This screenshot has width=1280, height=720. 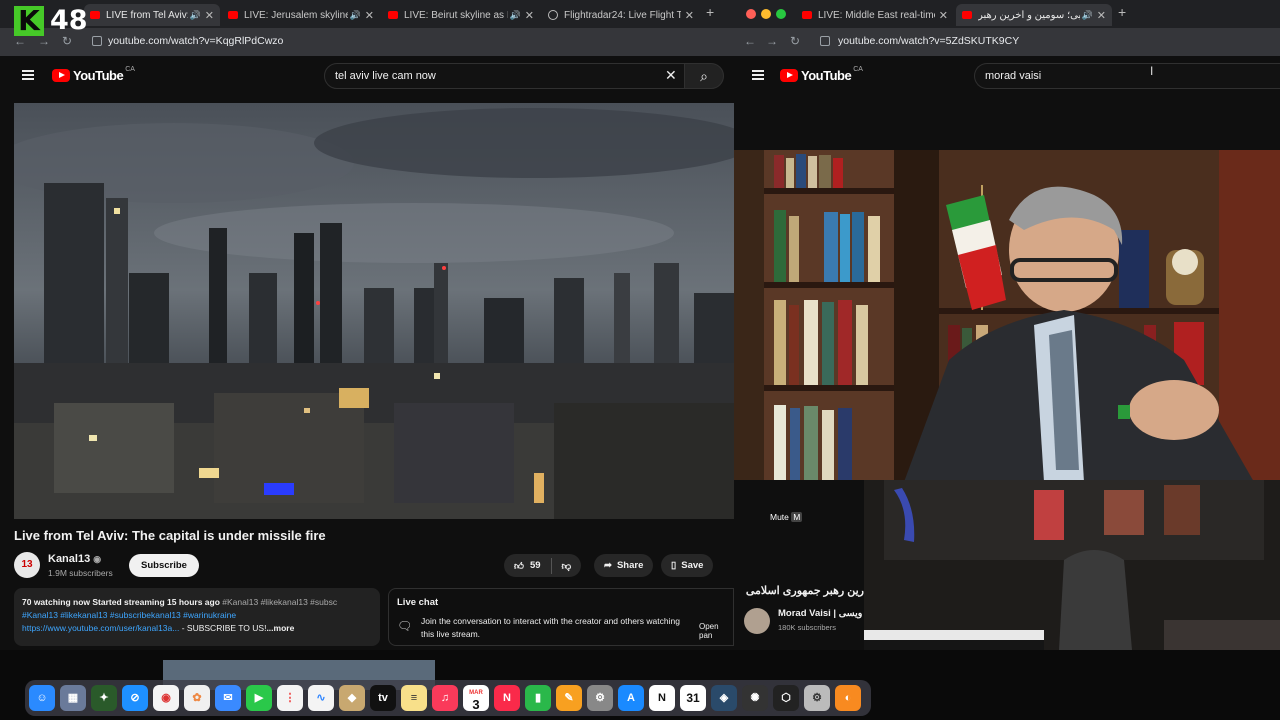 I want to click on clear-search-icon: ✕, so click(x=671, y=75).